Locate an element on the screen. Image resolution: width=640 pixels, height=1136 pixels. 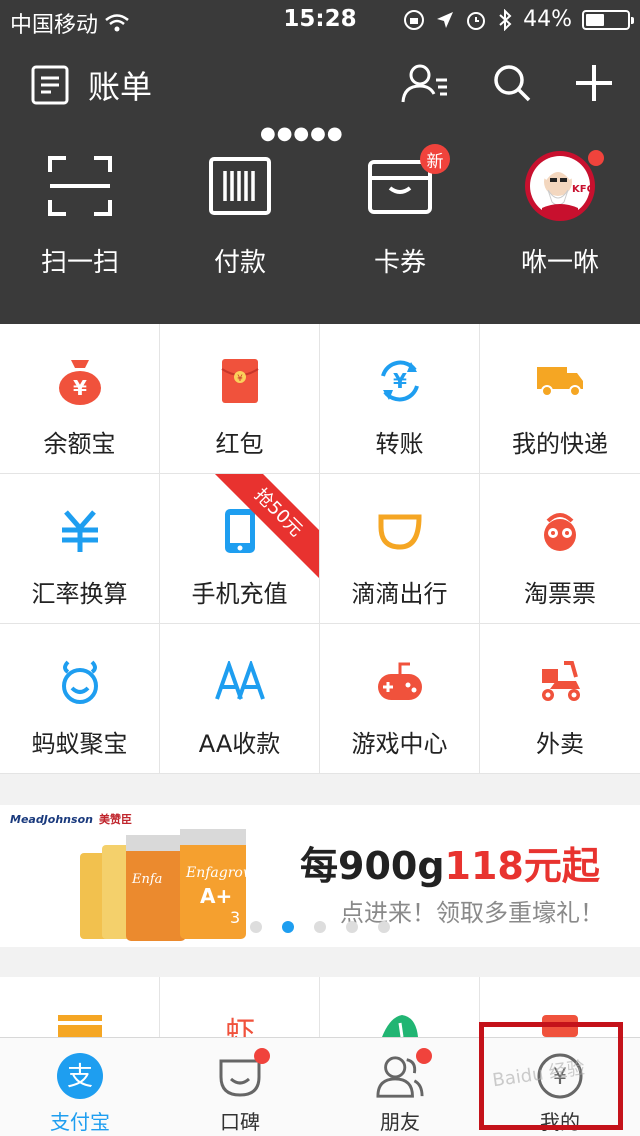
svg-text: 虾 is located at coordinates (240, 1026).